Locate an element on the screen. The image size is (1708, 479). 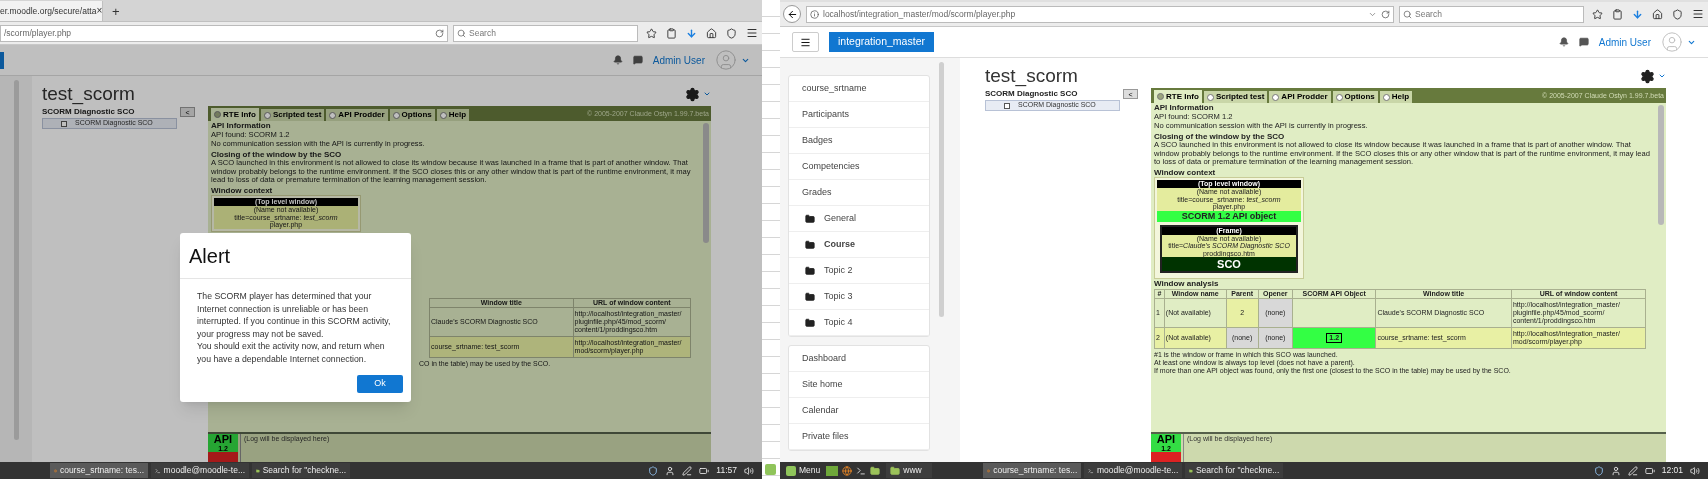
site-name-button is located at coordinates (2, 60).